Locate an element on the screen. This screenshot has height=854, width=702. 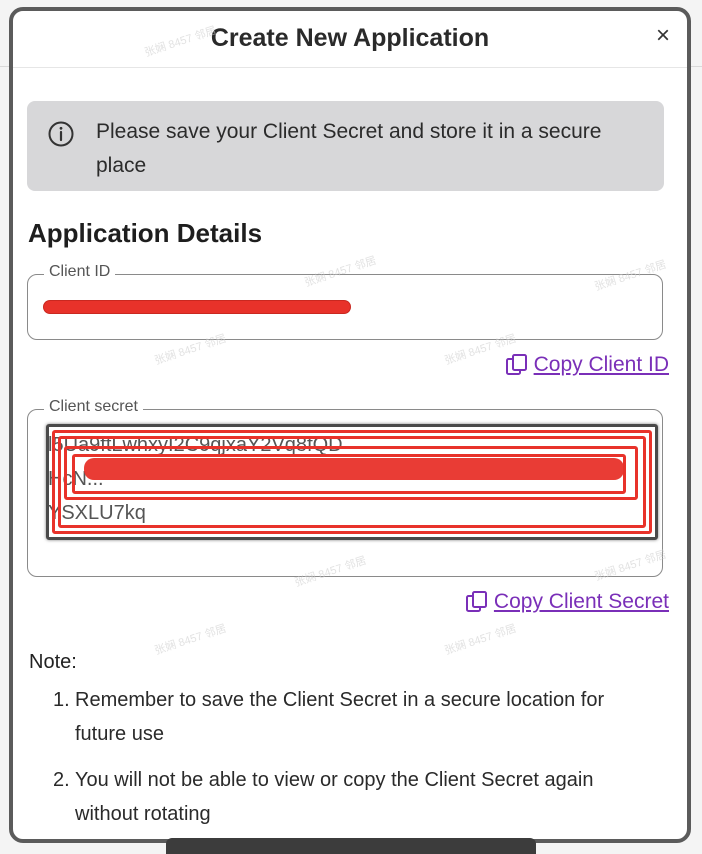
copy-client-secret-link: Copy Client Secret is located at coordinates (567, 602).